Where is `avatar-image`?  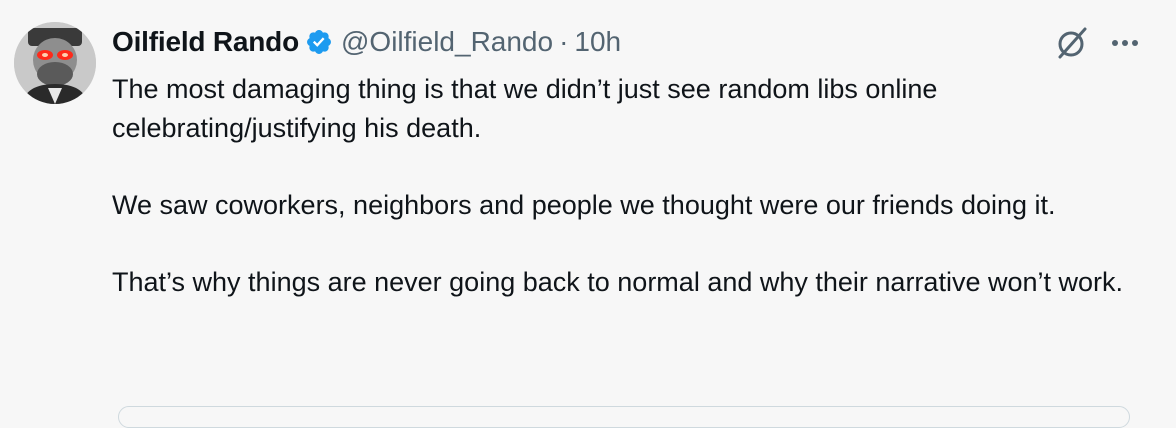
avatar-image is located at coordinates (55, 63).